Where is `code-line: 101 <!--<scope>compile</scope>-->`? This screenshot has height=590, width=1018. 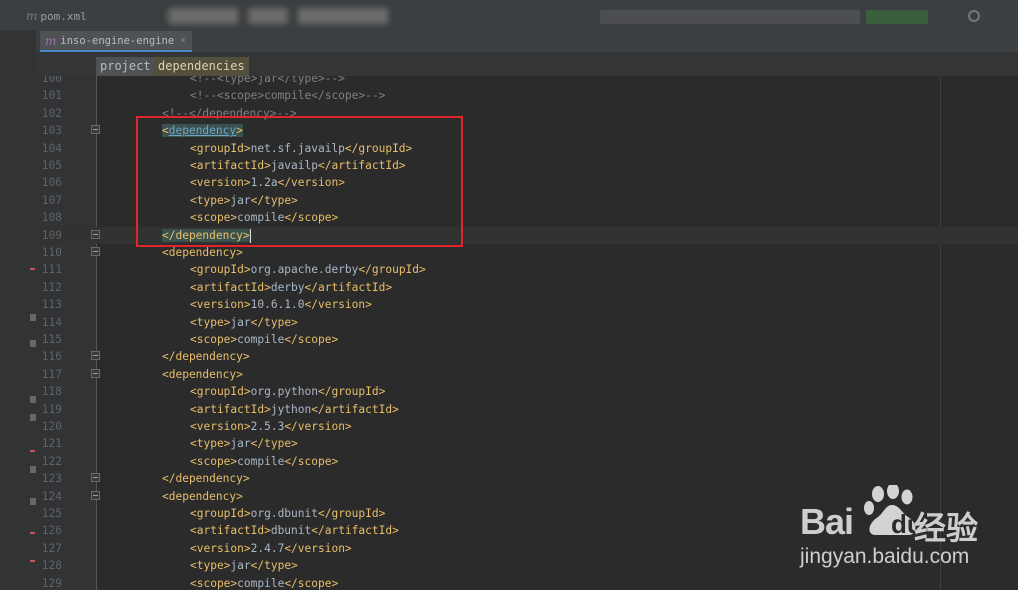 code-line: 101 <!--<scope>compile</scope>--> is located at coordinates (527, 95).